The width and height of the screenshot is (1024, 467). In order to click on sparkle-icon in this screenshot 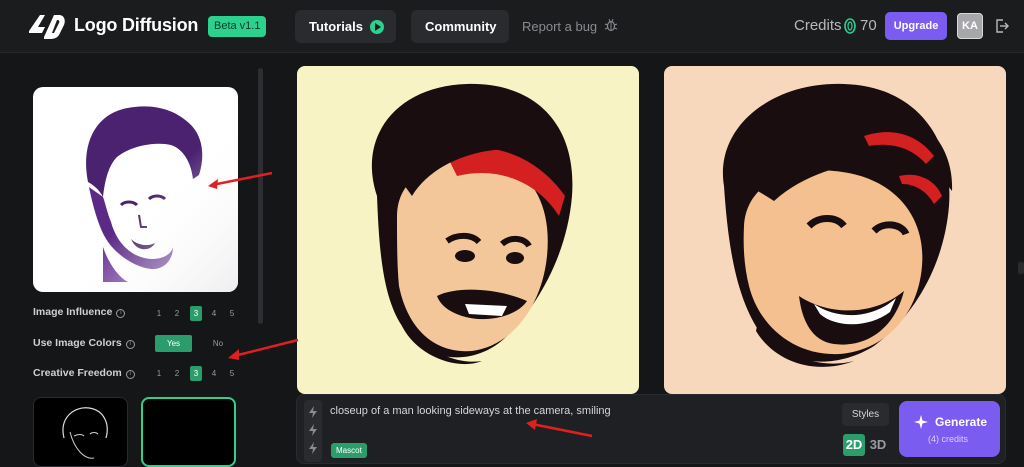, I will do `click(921, 422)`.